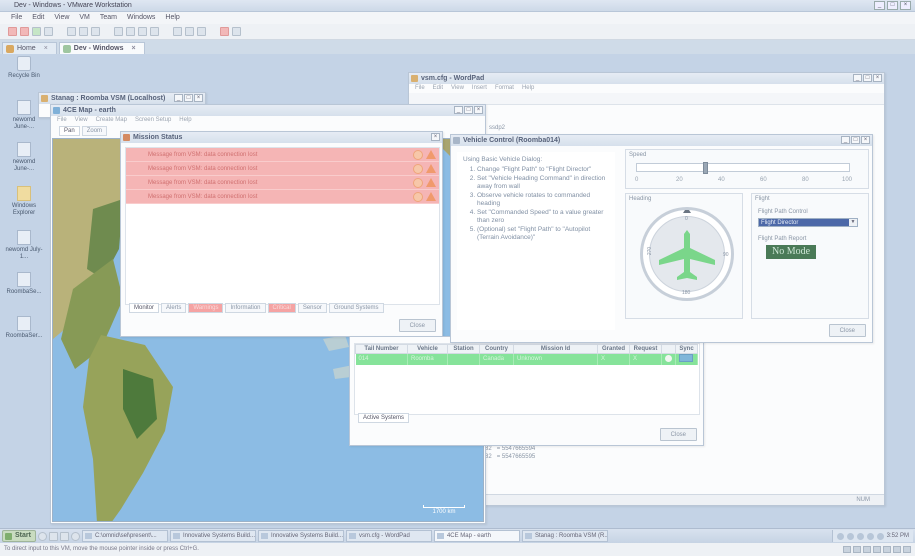  I want to click on summary-icon, so click(201, 31).